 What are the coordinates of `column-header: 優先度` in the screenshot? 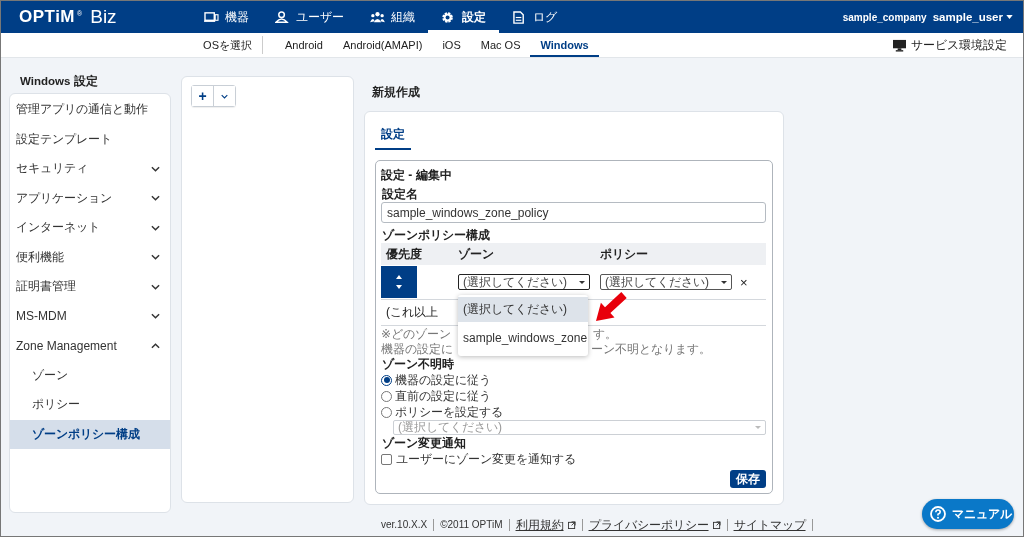 It's located at (404, 254).